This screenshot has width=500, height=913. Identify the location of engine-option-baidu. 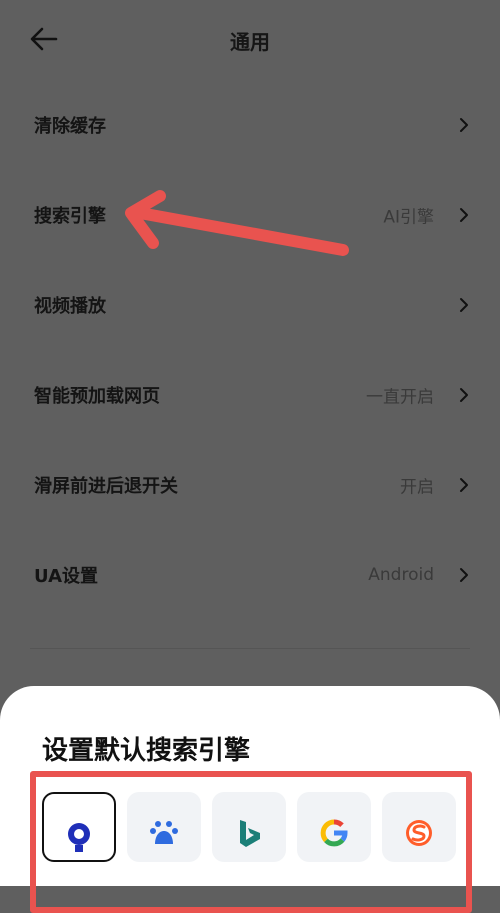
(164, 827).